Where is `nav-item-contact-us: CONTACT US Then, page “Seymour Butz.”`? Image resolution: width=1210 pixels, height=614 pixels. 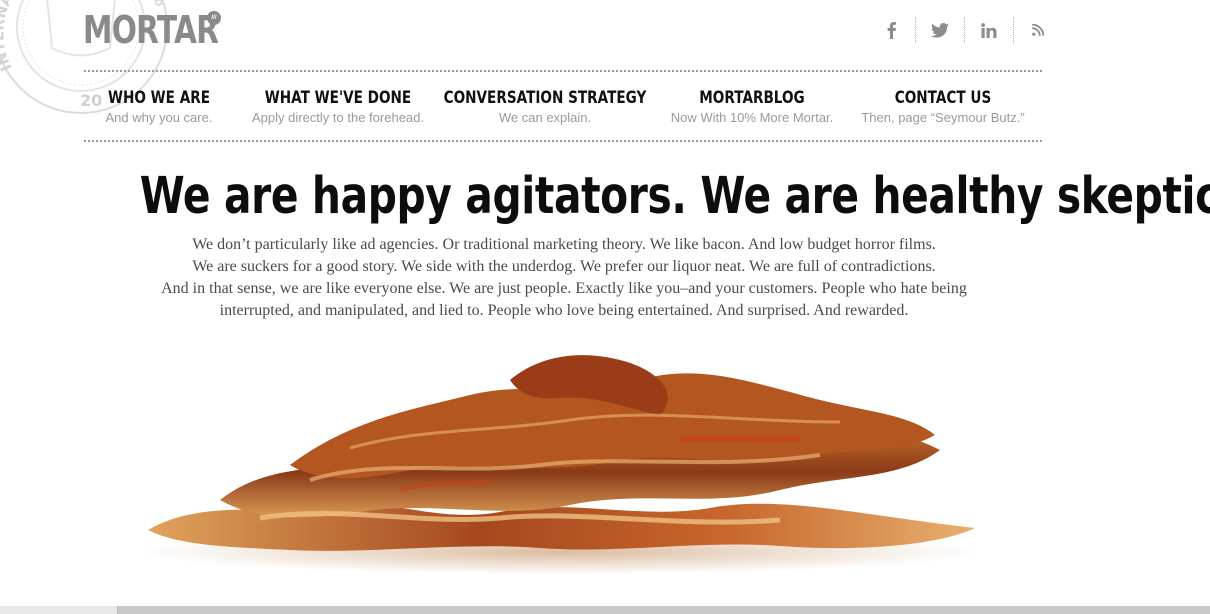
nav-item-contact-us: CONTACT US Then, page “Seymour Butz.” is located at coordinates (942, 107).